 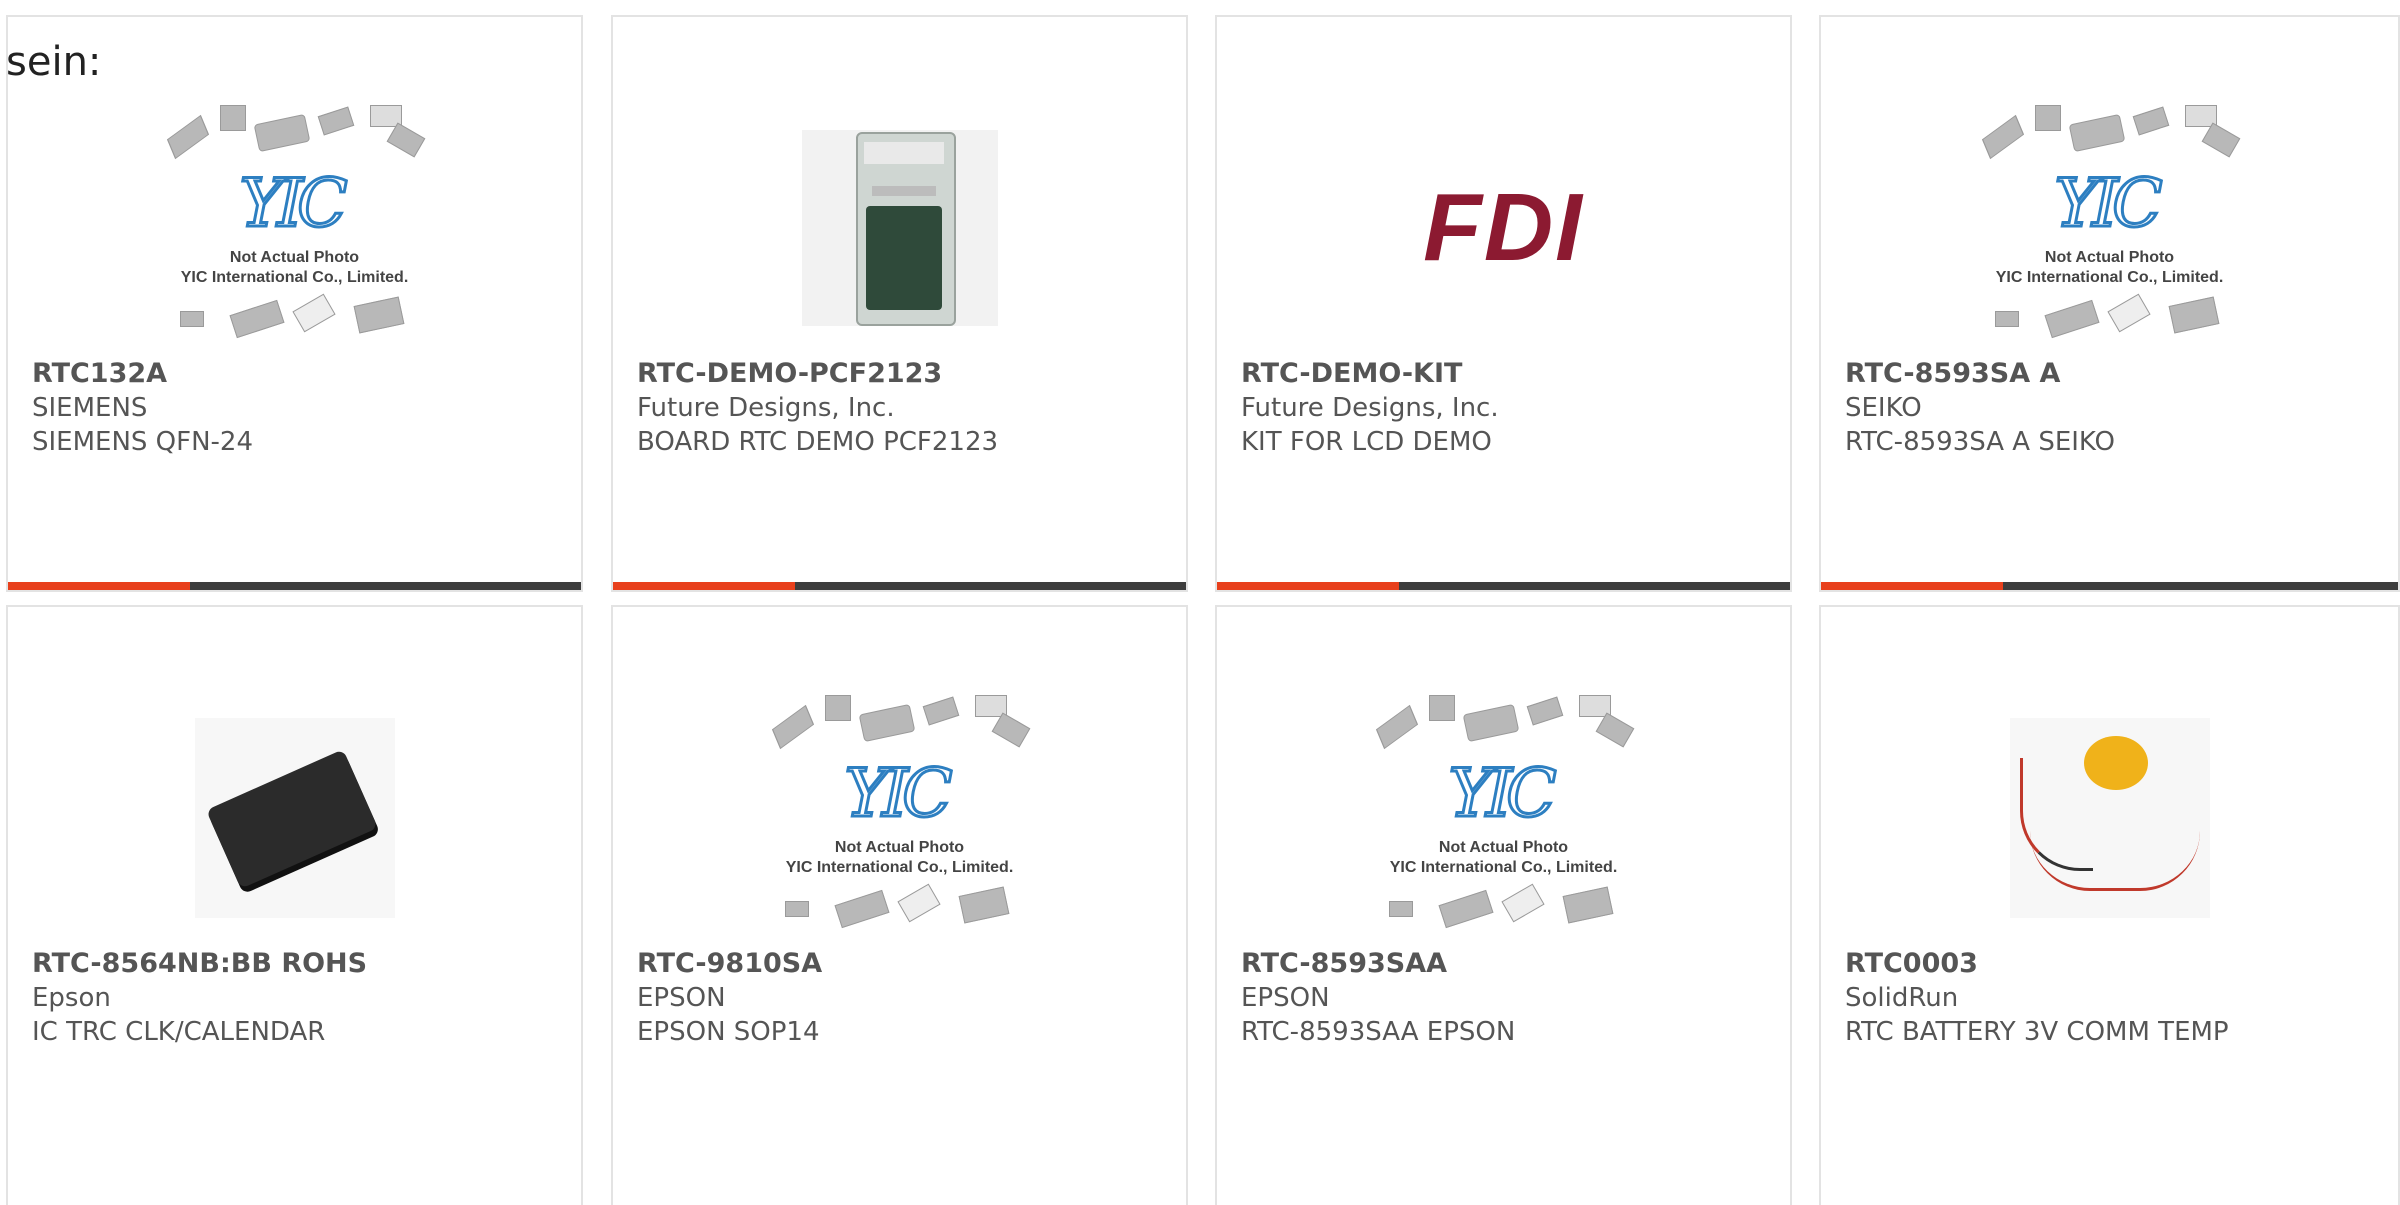 I want to click on manufacturer: SolidRun, so click(x=1902, y=998).